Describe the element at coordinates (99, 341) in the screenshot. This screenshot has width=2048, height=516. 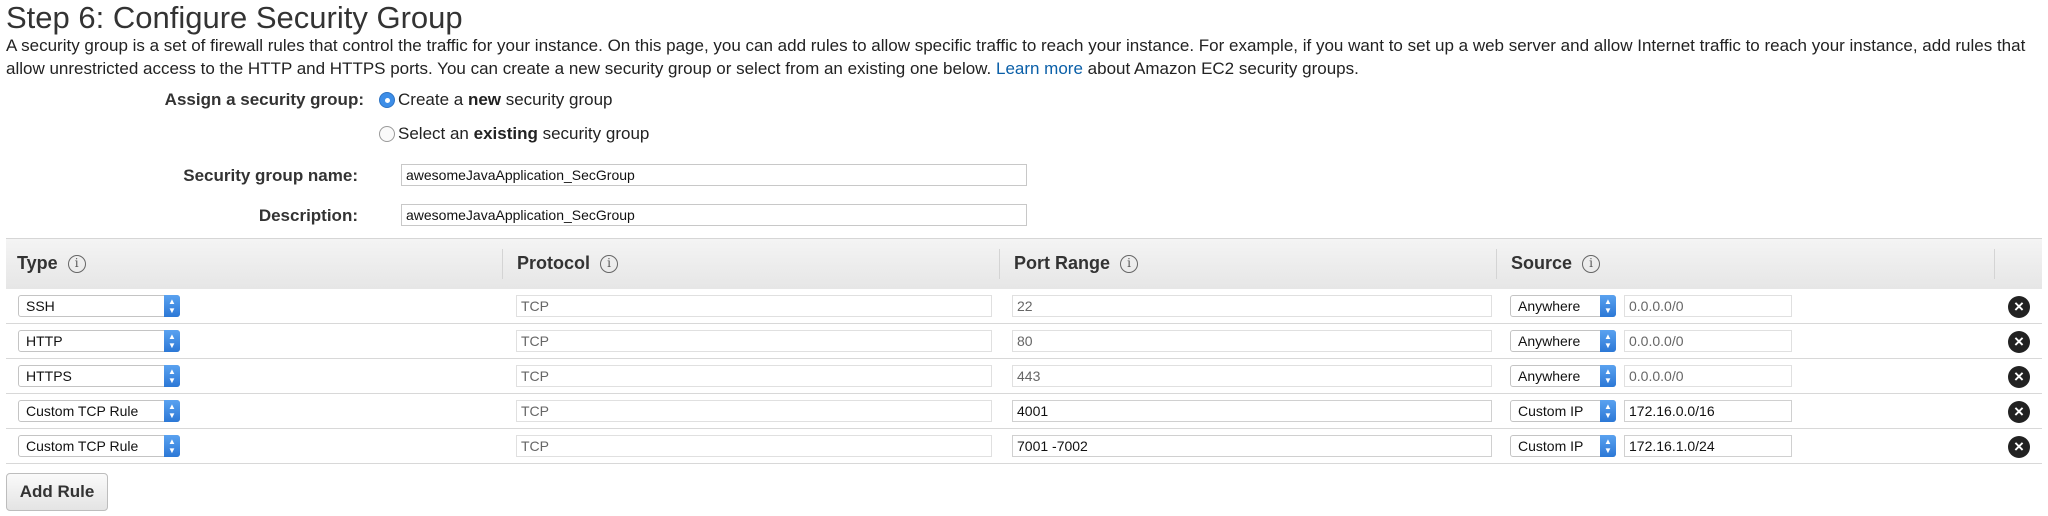
I see `type-select: HTTP ▲ ▼` at that location.